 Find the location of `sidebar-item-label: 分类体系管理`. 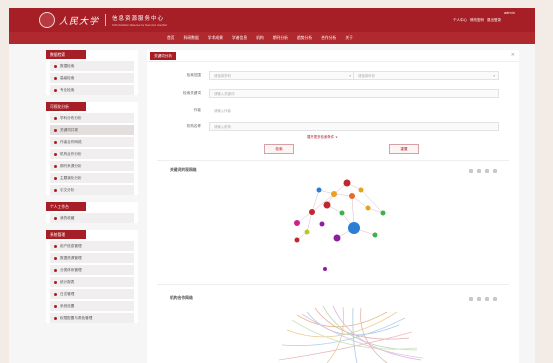

sidebar-item-label: 分类体系管理 is located at coordinates (71, 269).